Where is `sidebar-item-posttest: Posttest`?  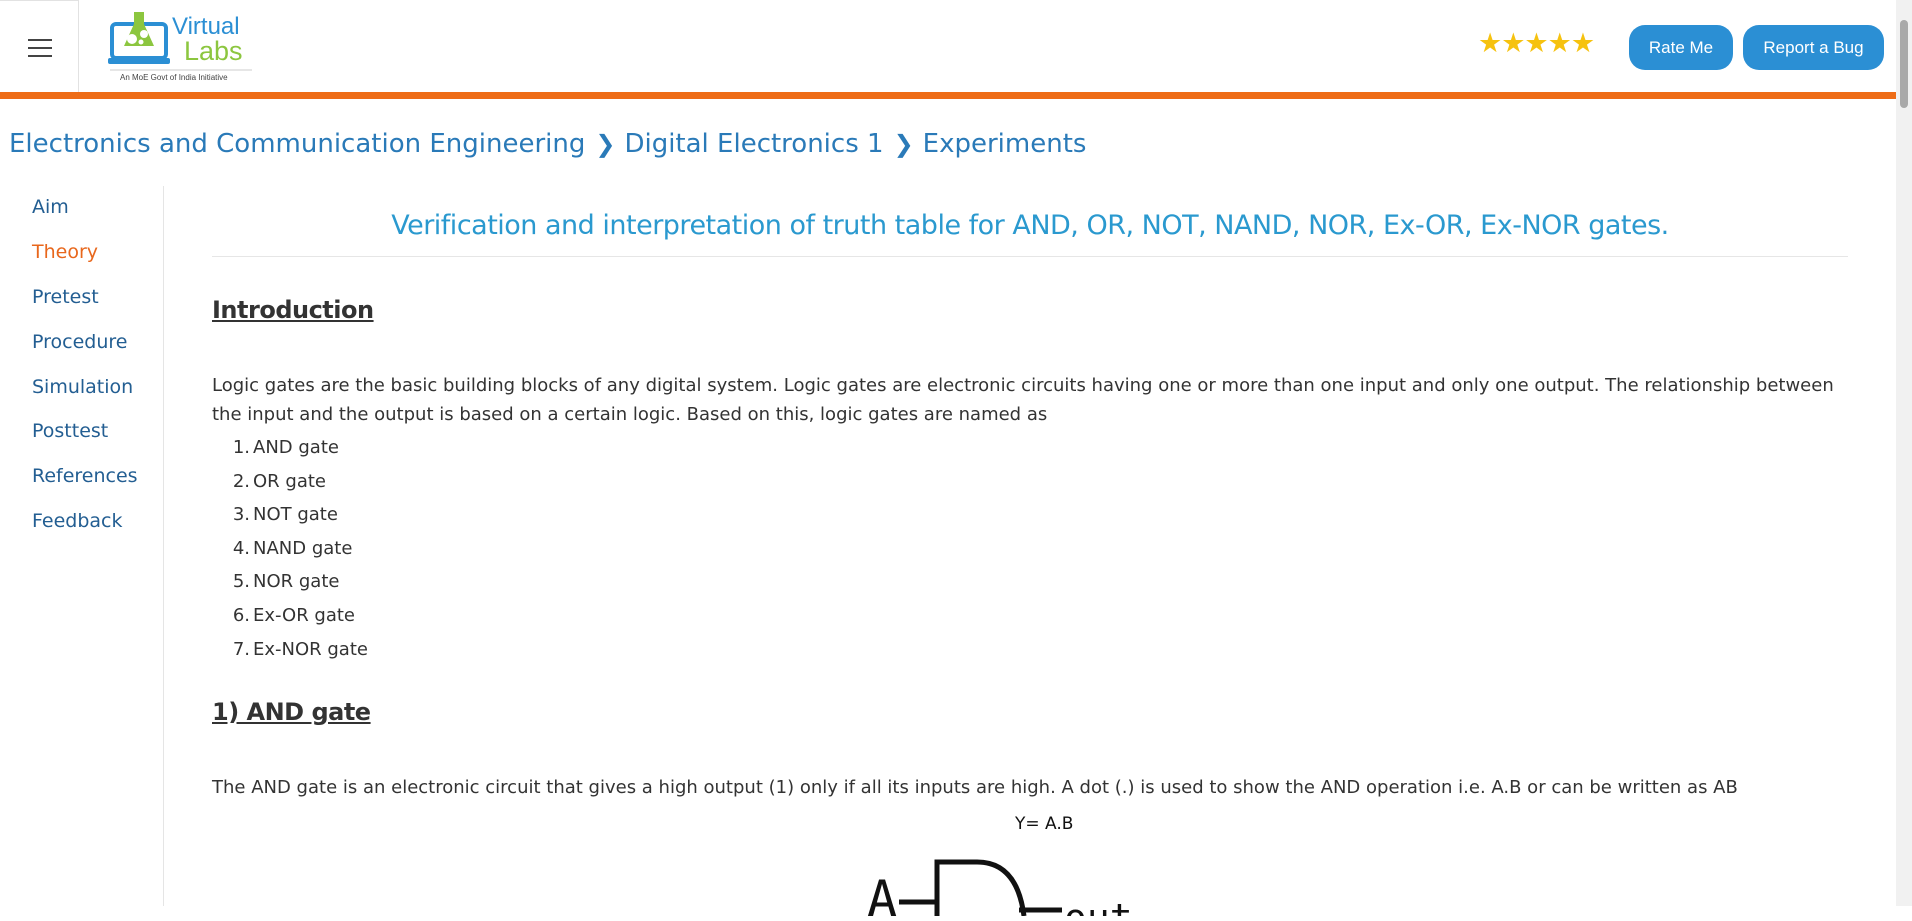
sidebar-item-posttest: Posttest is located at coordinates (70, 431).